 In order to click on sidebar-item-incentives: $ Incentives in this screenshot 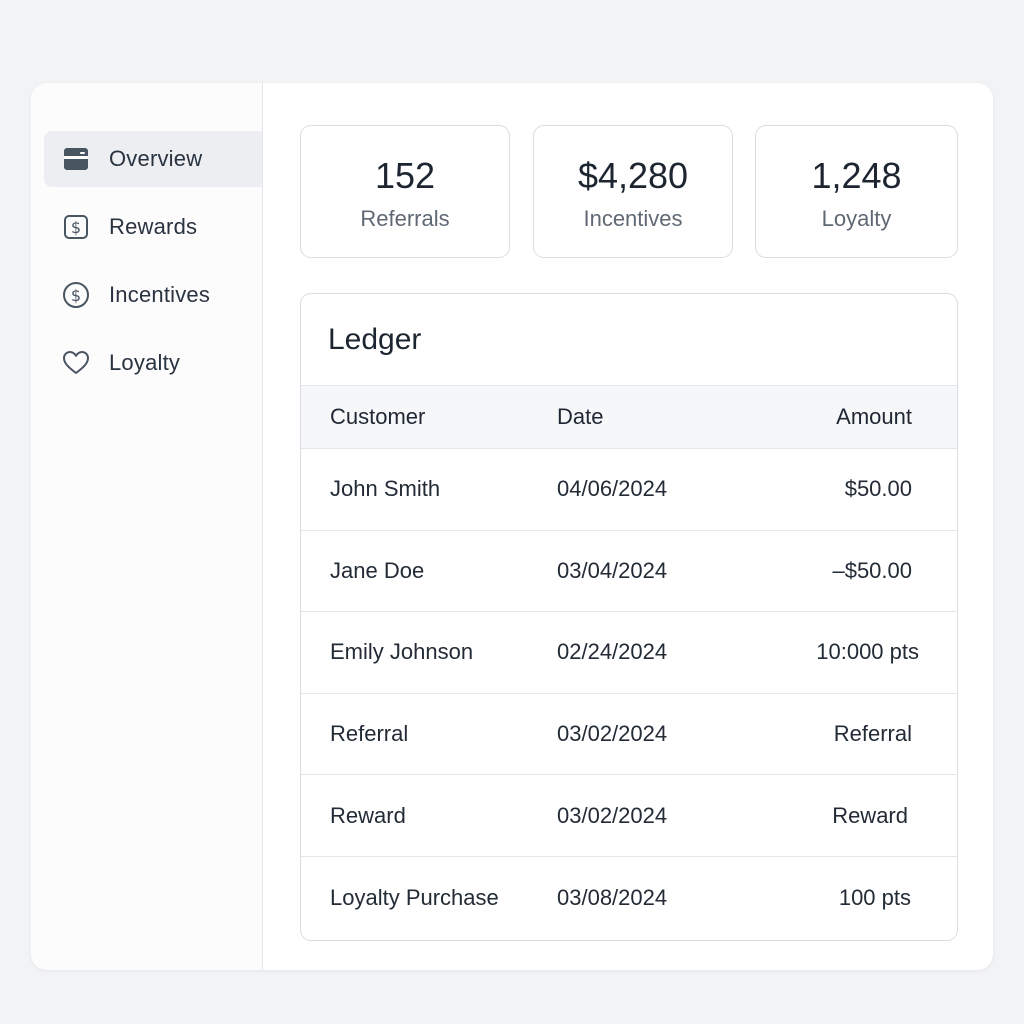, I will do `click(153, 295)`.